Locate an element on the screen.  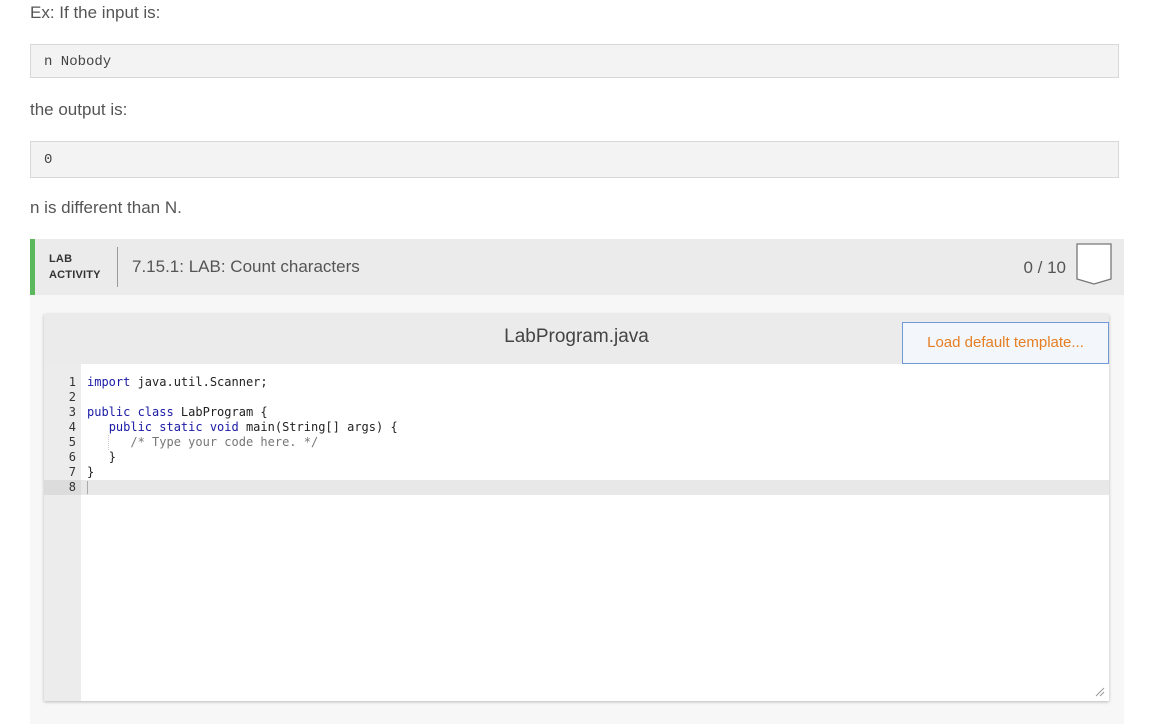
example-output-label: the output is: is located at coordinates (79, 109).